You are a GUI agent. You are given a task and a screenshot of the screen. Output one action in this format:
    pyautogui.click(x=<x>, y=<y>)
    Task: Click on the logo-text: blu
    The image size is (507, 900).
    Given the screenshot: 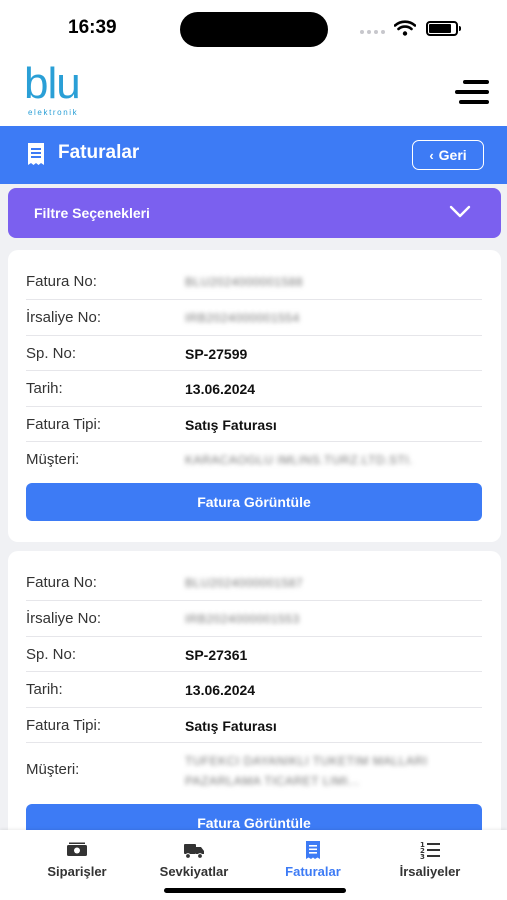 What is the action you would take?
    pyautogui.click(x=52, y=83)
    